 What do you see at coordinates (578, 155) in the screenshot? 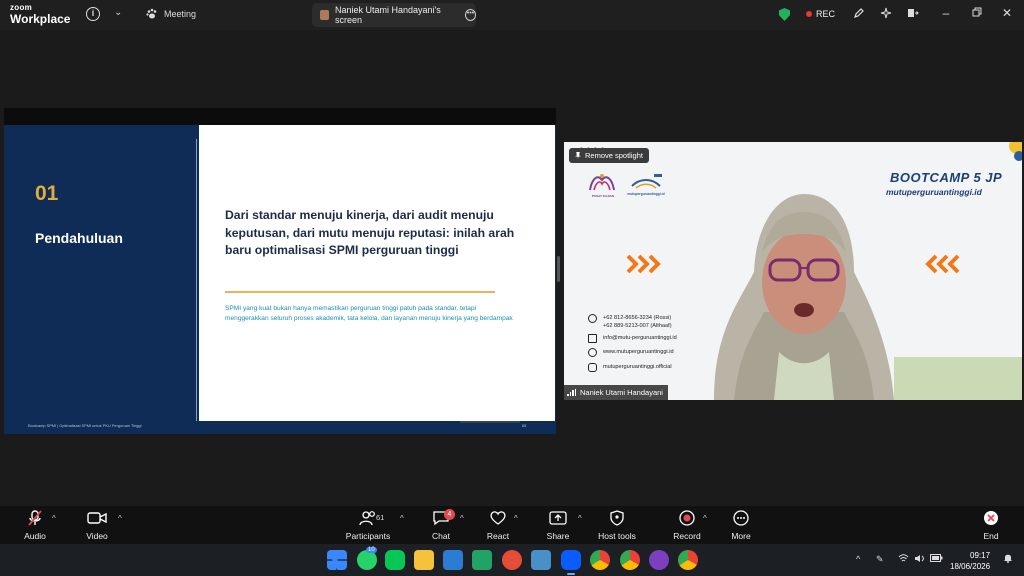
I see `pin-icon` at bounding box center [578, 155].